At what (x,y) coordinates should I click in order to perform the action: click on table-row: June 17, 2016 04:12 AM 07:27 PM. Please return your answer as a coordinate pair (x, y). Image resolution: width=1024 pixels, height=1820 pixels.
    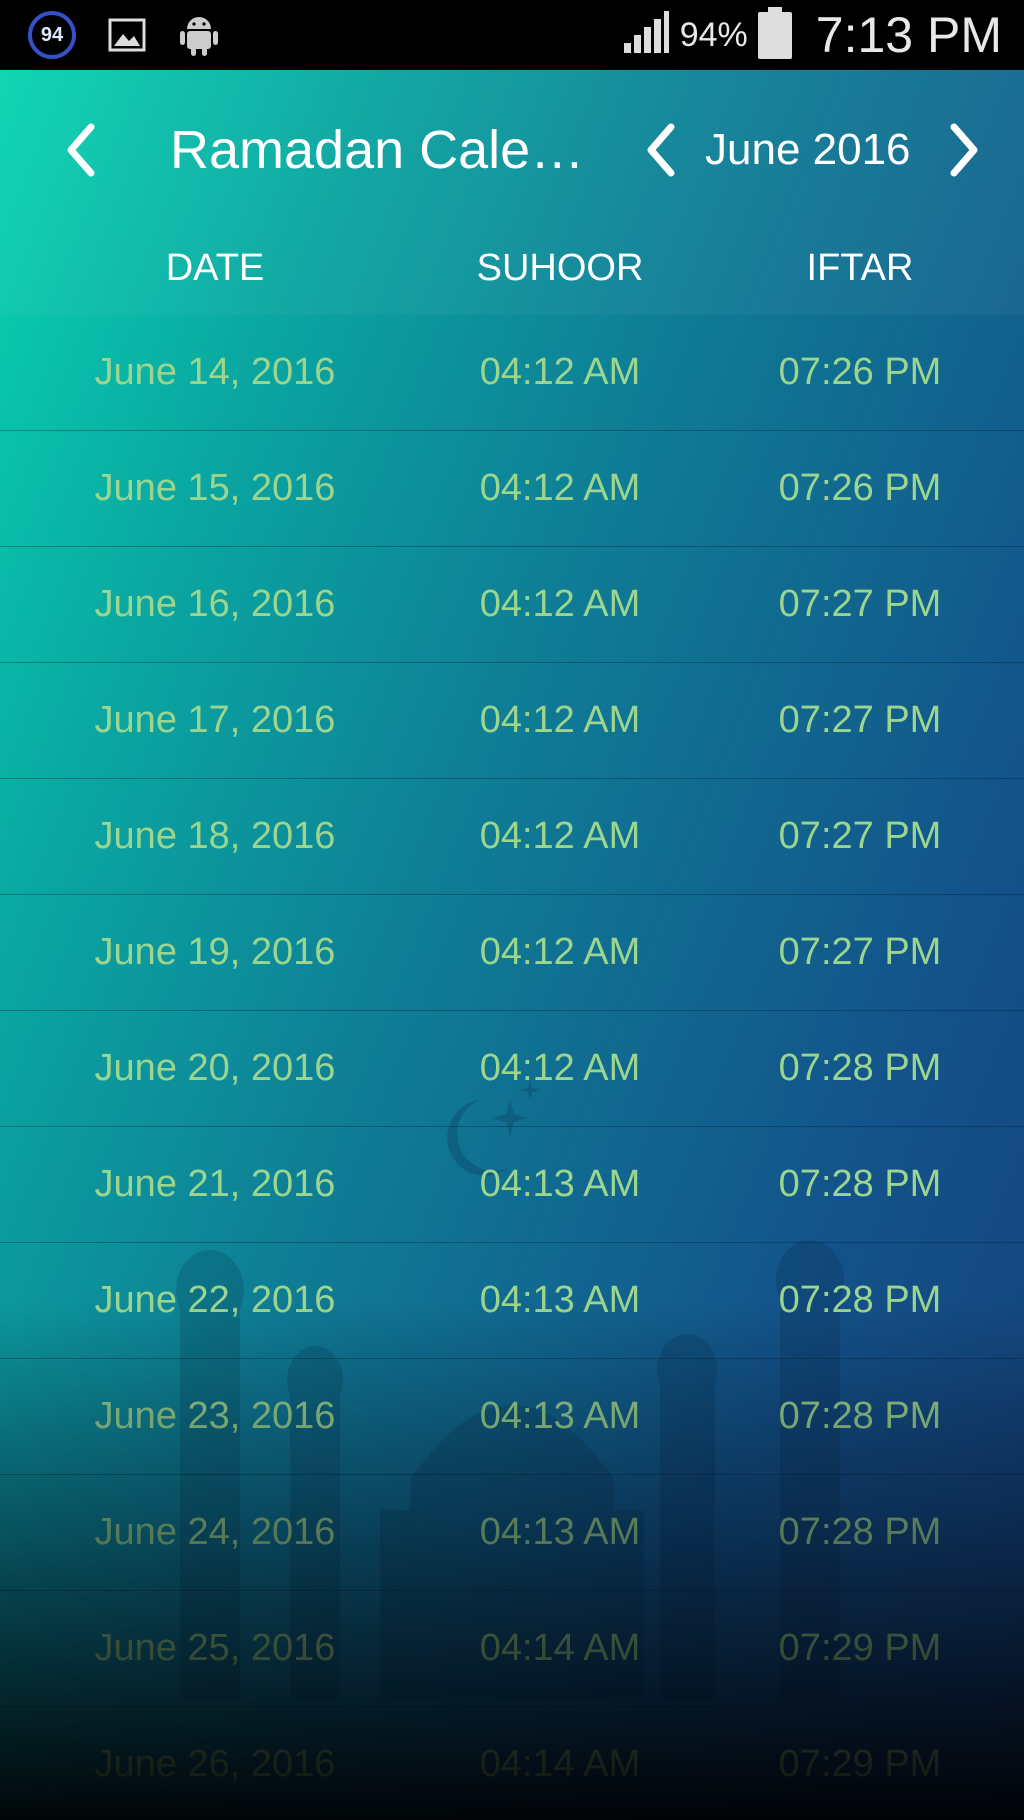
    Looking at the image, I should click on (512, 721).